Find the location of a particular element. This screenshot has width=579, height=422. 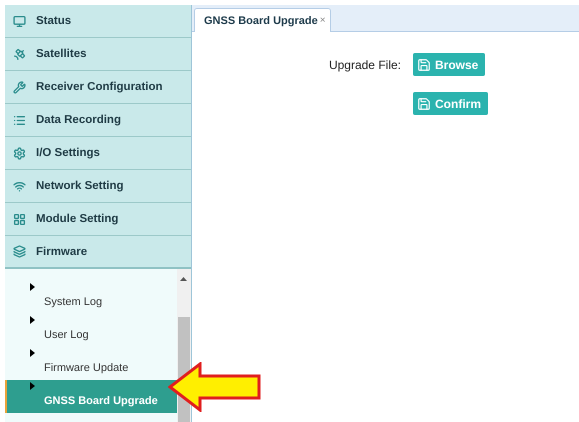

sidebar-menu-item: Network Setting is located at coordinates (98, 186).